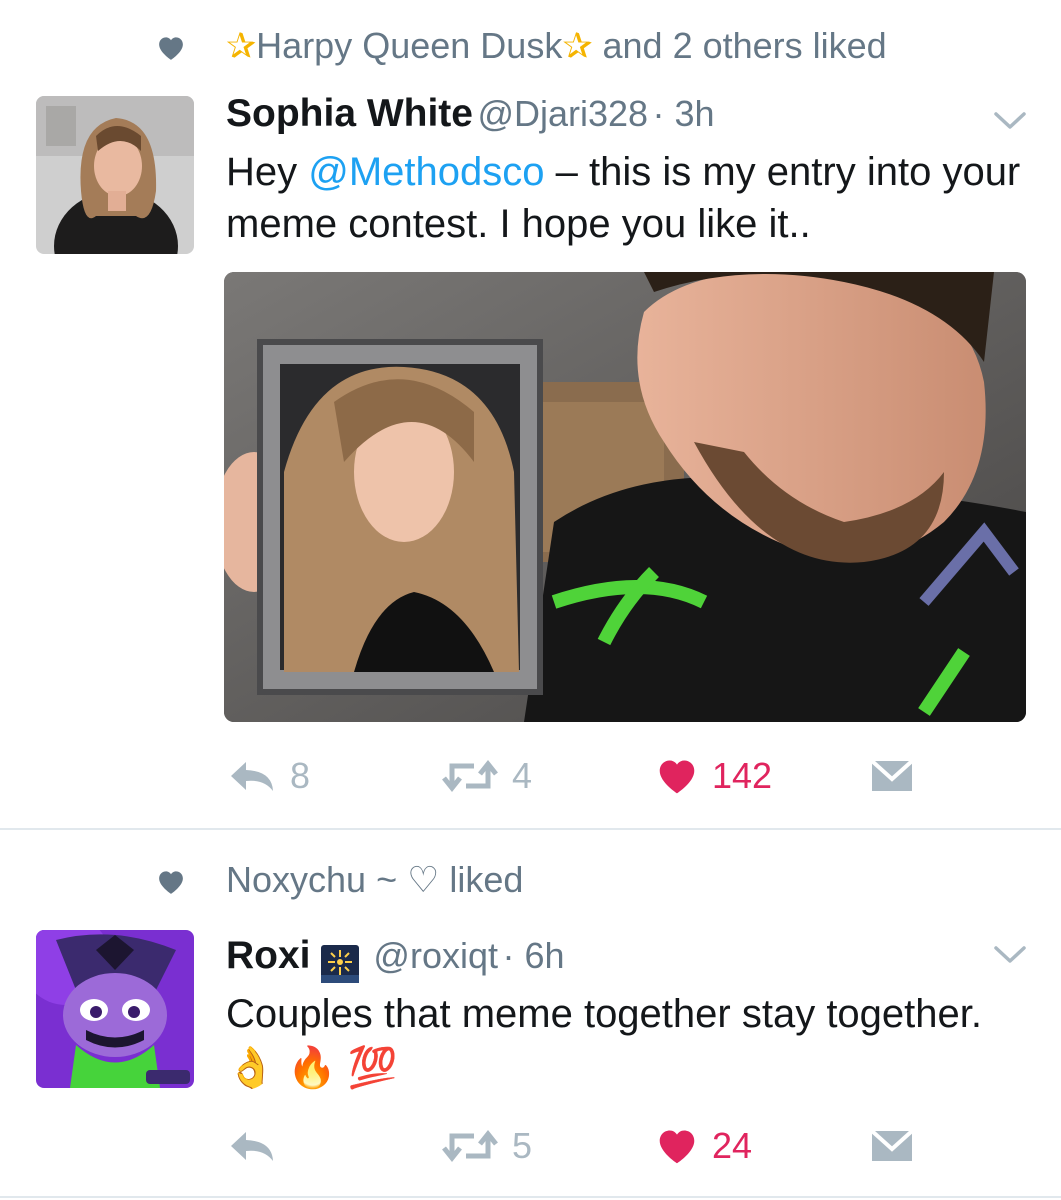  Describe the element at coordinates (268, 955) in the screenshot. I see `author-name: Roxi` at that location.